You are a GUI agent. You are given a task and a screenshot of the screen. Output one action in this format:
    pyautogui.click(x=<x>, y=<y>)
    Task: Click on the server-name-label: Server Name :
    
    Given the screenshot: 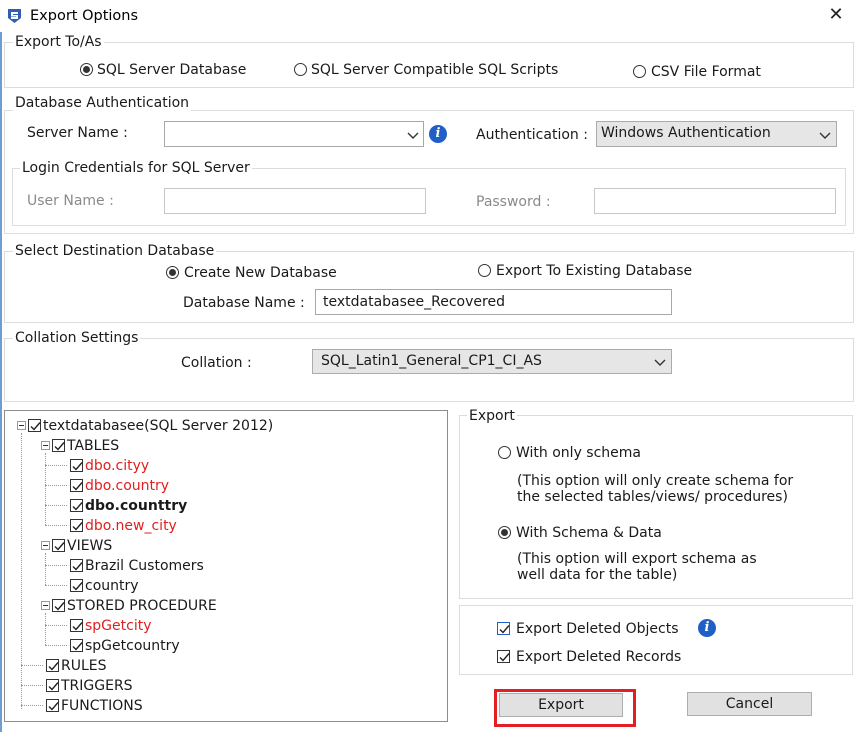 What is the action you would take?
    pyautogui.click(x=77, y=133)
    